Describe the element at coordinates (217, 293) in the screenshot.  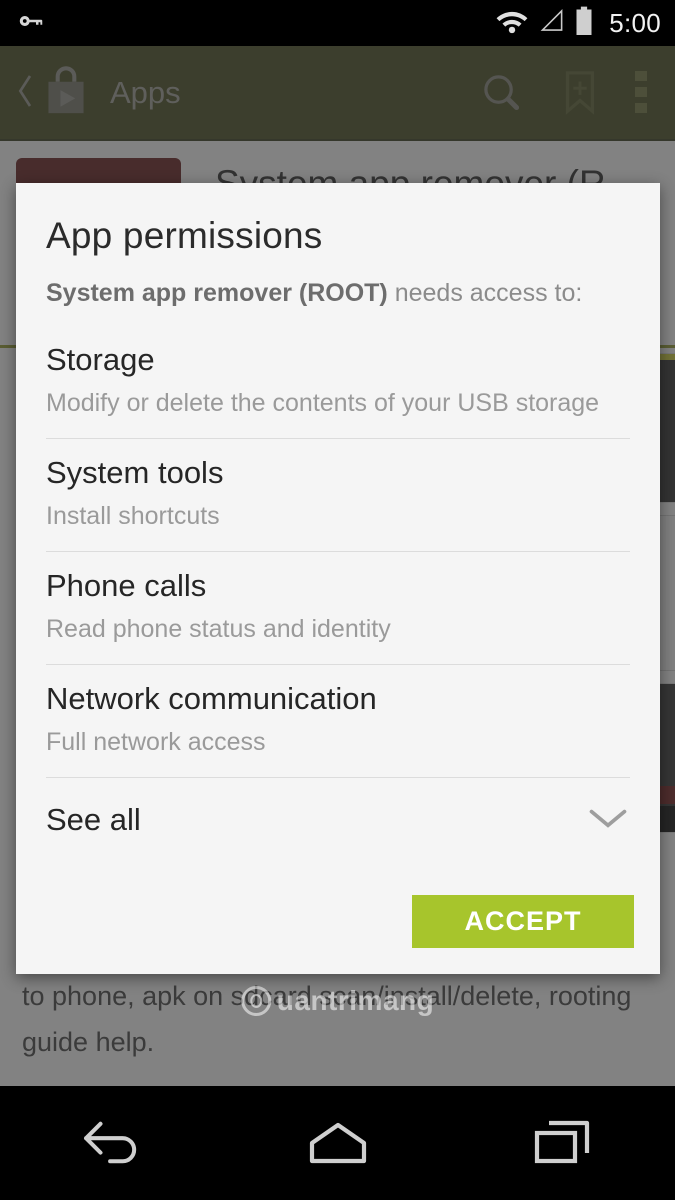
I see `dialog-subtitle-app-name: System app remover (ROOT)` at that location.